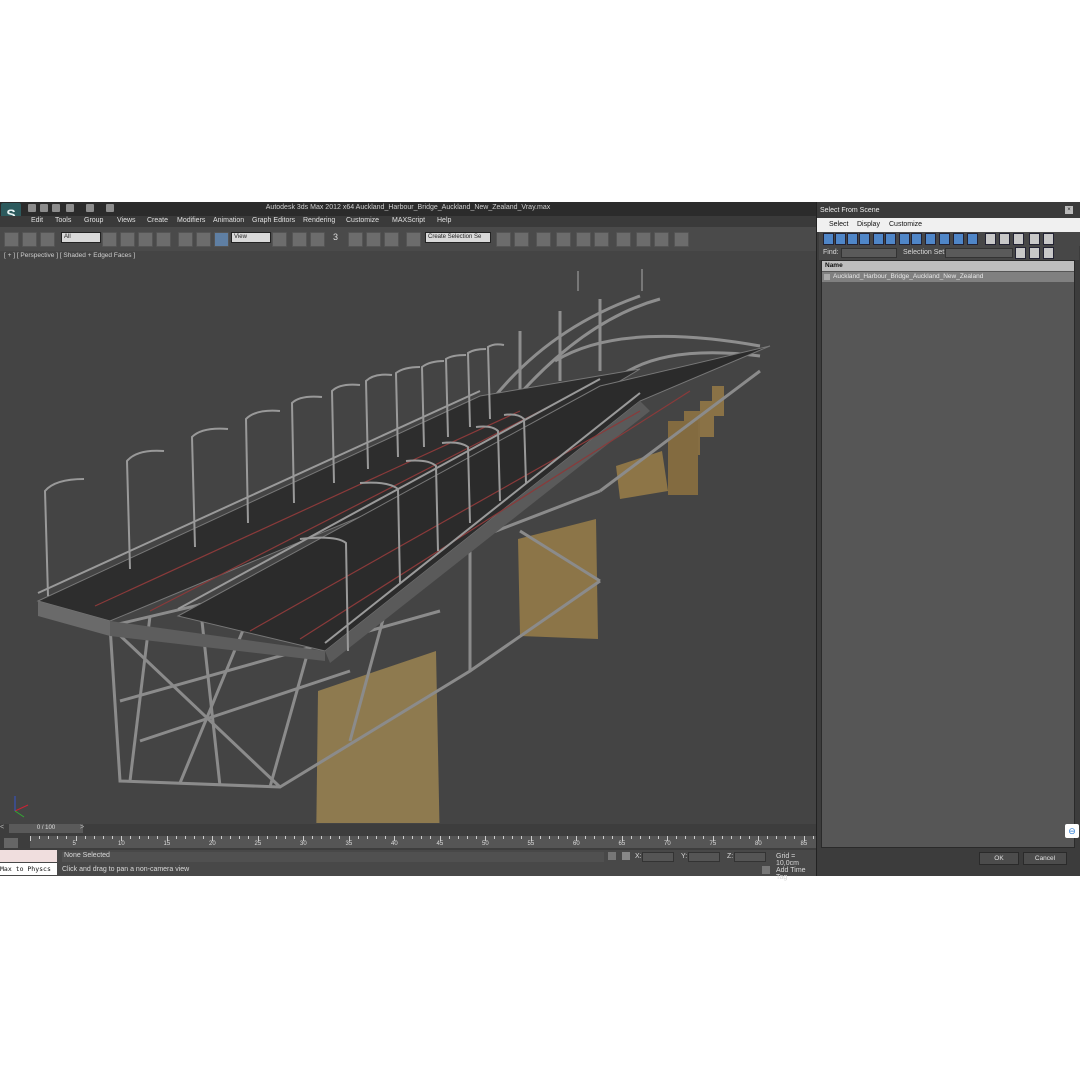 Image resolution: width=1080 pixels, height=1080 pixels. I want to click on ref-coord-dropdown: View, so click(251, 237).